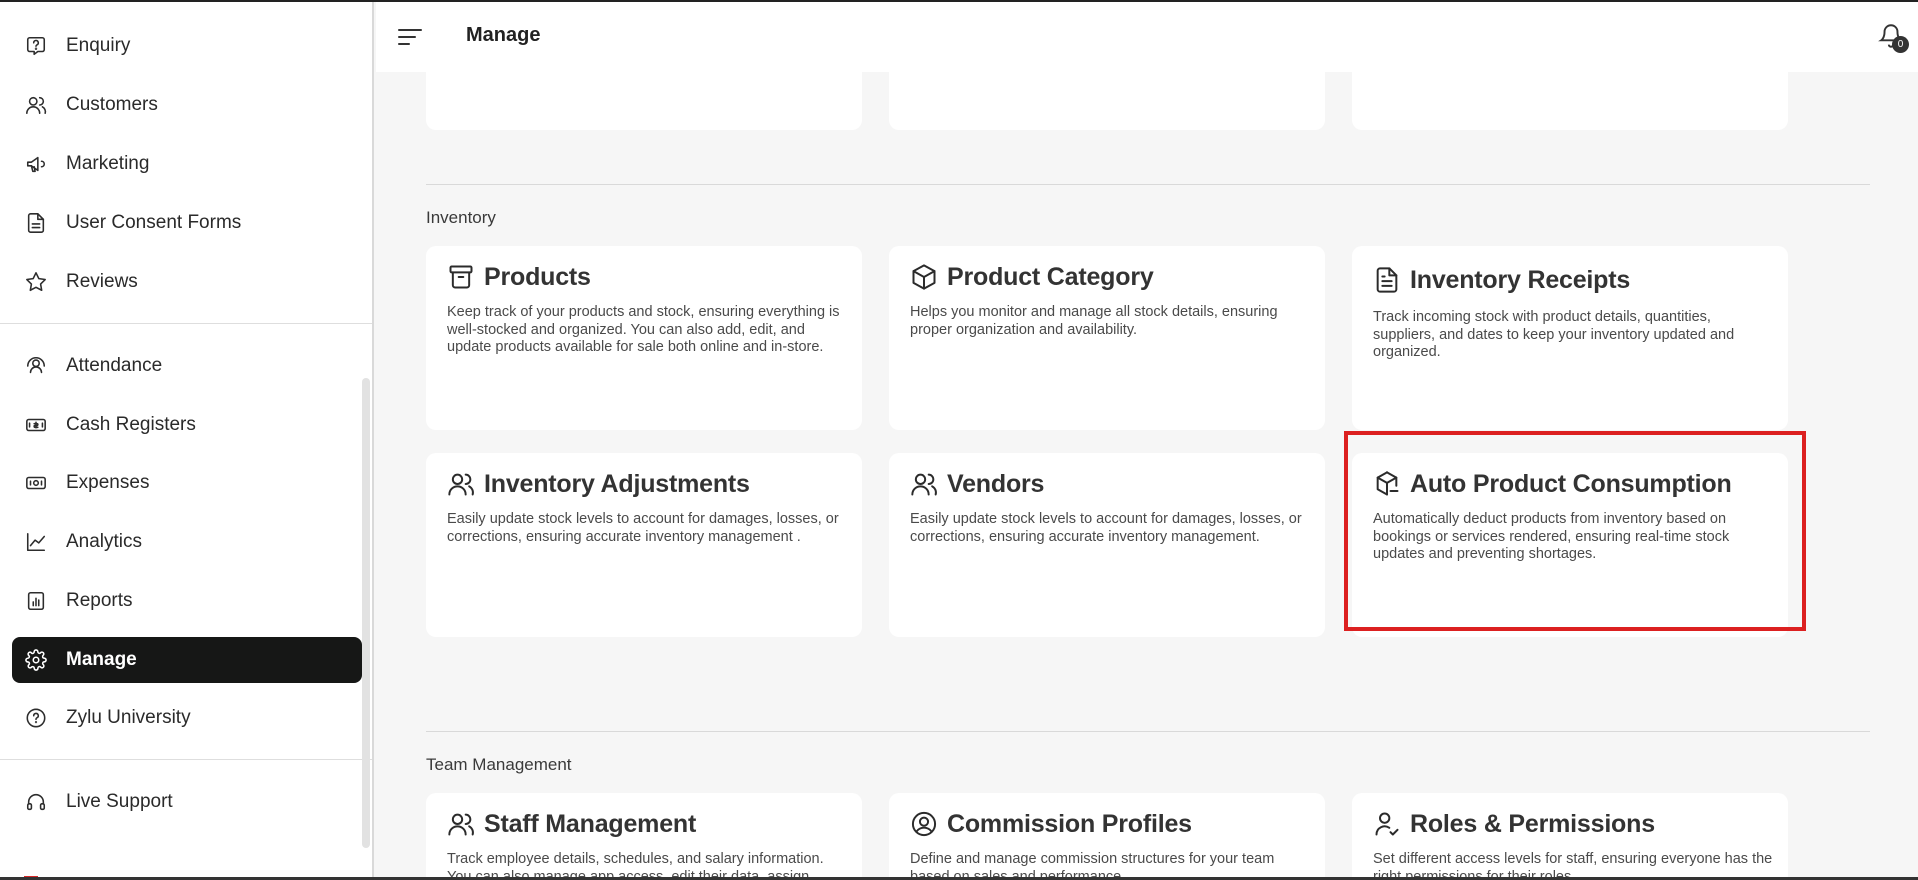 This screenshot has height=880, width=1918. What do you see at coordinates (1520, 279) in the screenshot?
I see `card-title: Inventory Receipts` at bounding box center [1520, 279].